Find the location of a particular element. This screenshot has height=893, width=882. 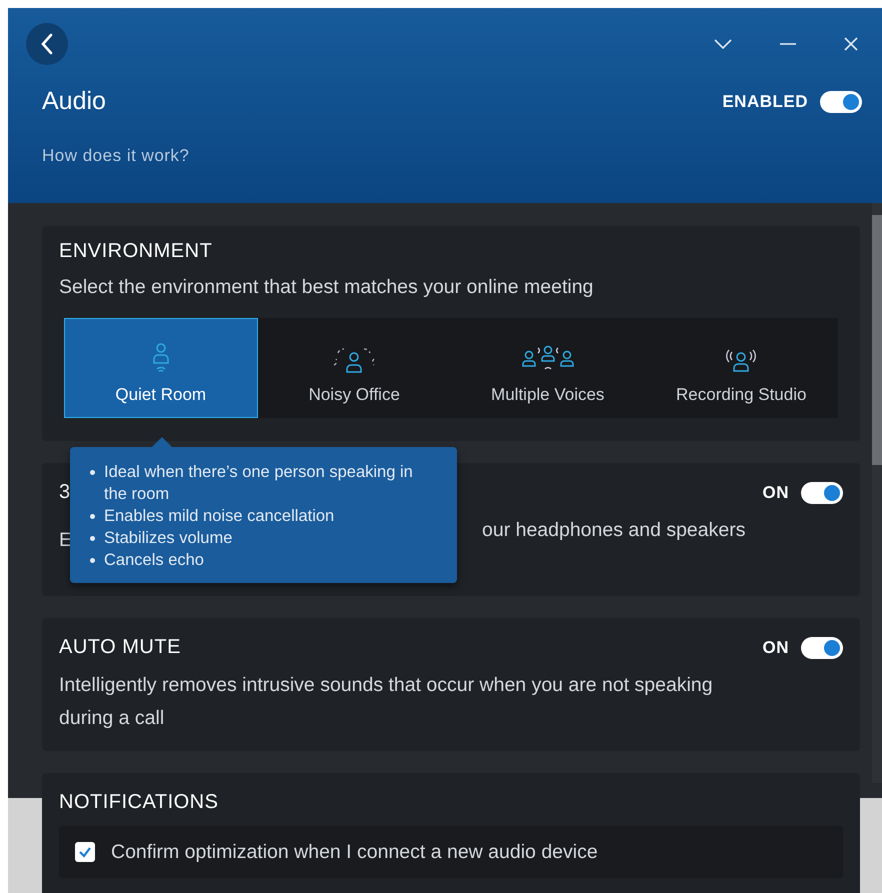

checkbox-label: Confirm optimization when I connect a new audio device is located at coordinates (354, 852).